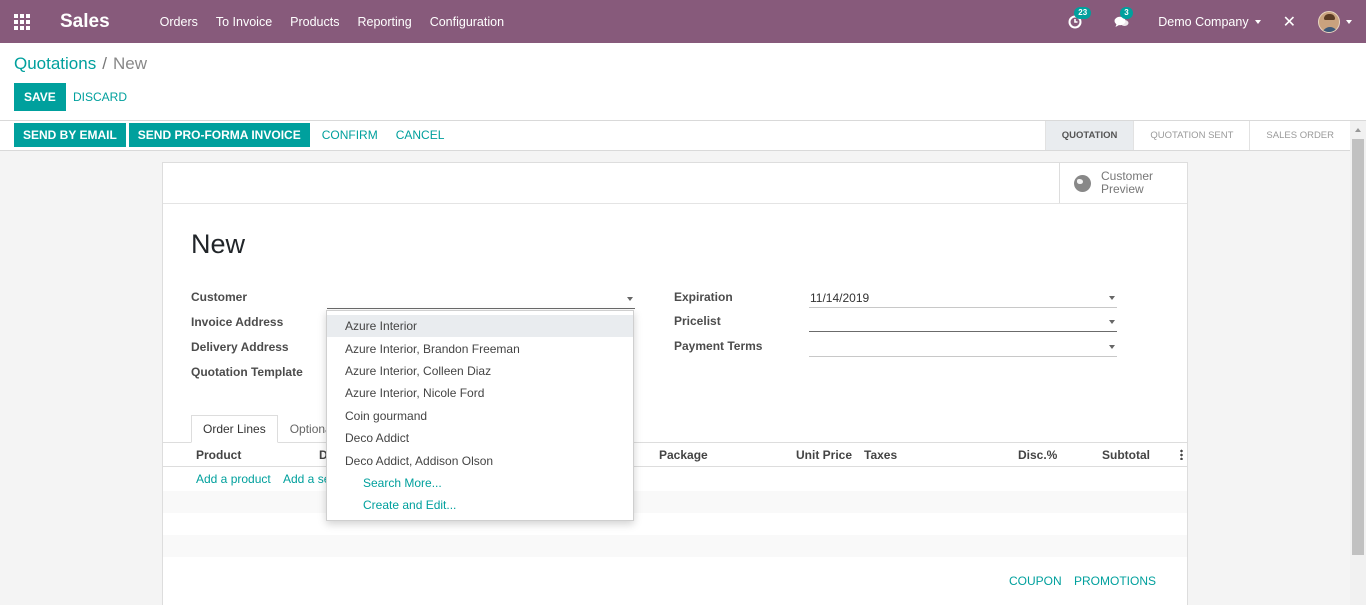 Image resolution: width=1366 pixels, height=605 pixels. Describe the element at coordinates (1191, 135) in the screenshot. I see `stage-quotation-sent: QUOTATION SENT` at that location.